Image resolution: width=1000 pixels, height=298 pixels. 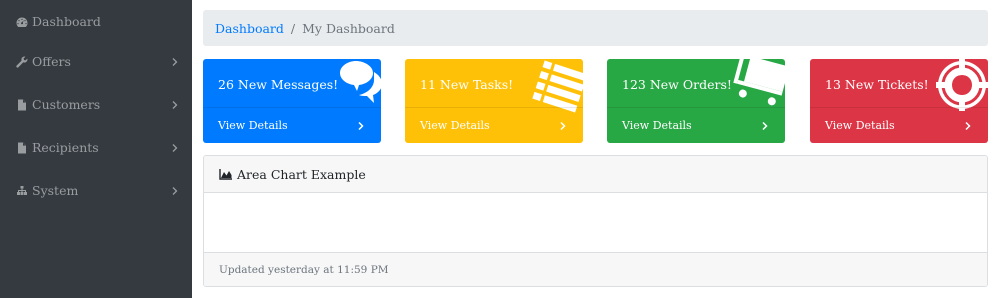 What do you see at coordinates (51, 61) in the screenshot?
I see `sidebar-item-label: Offers` at bounding box center [51, 61].